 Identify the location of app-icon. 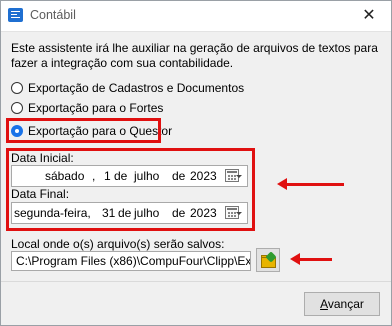
(15, 15).